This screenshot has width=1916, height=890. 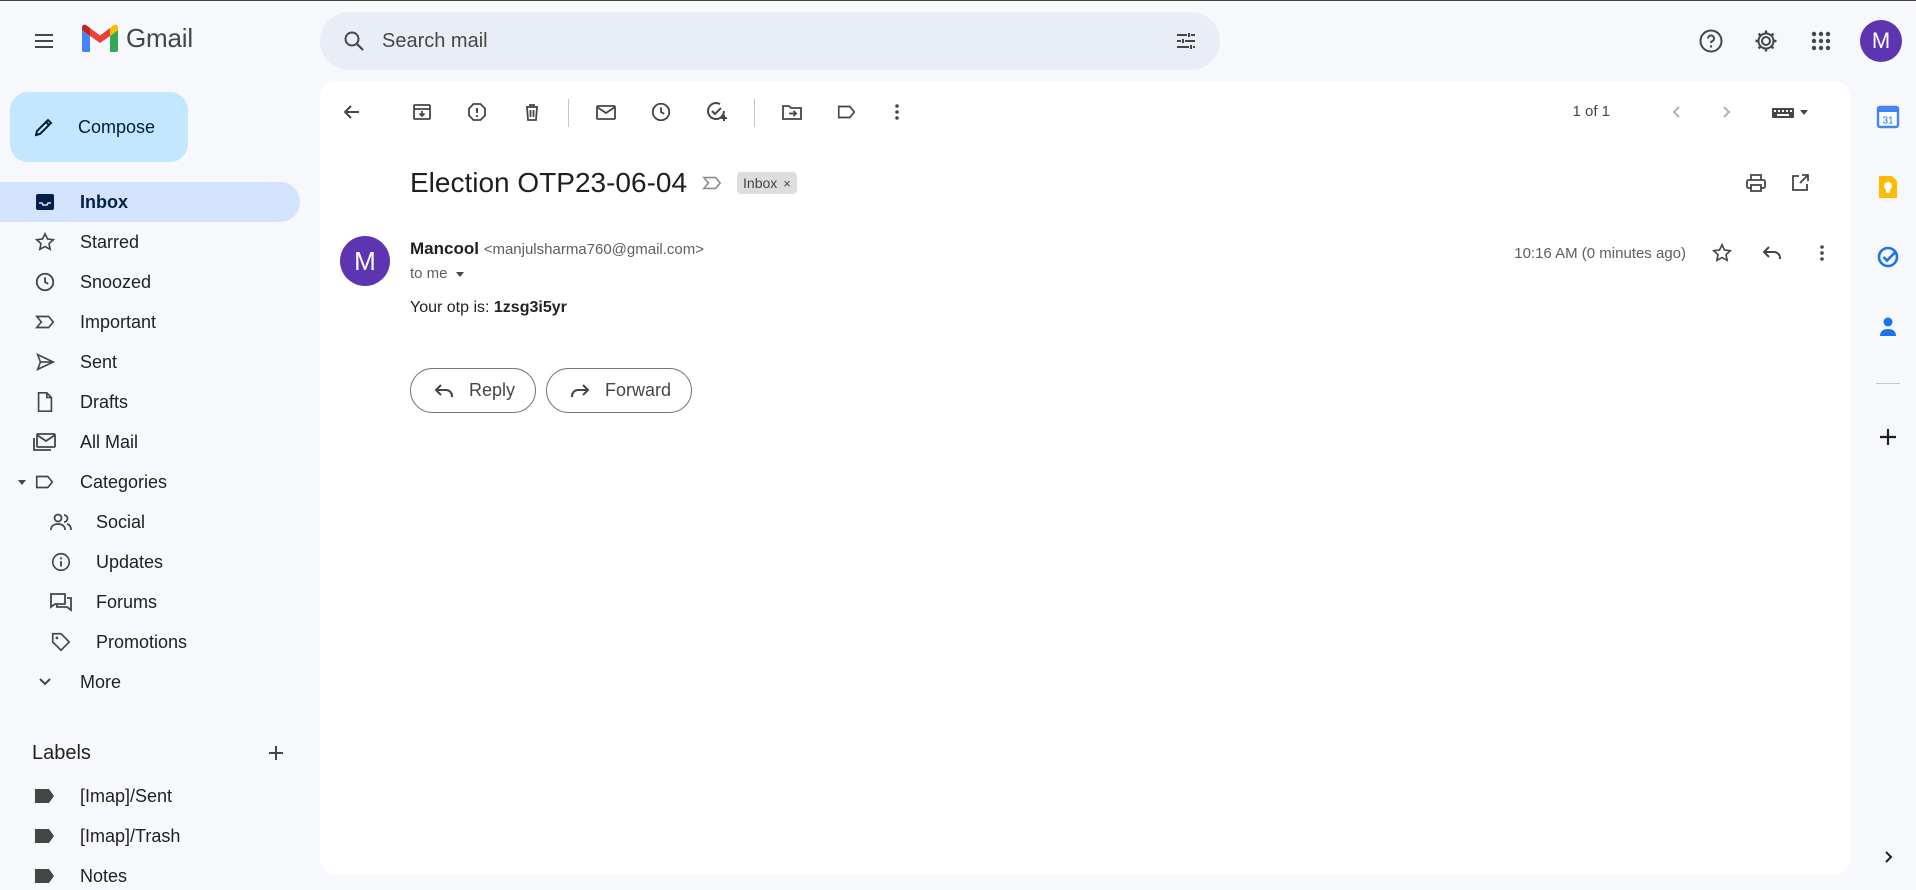 I want to click on snooze-button, so click(x=661, y=112).